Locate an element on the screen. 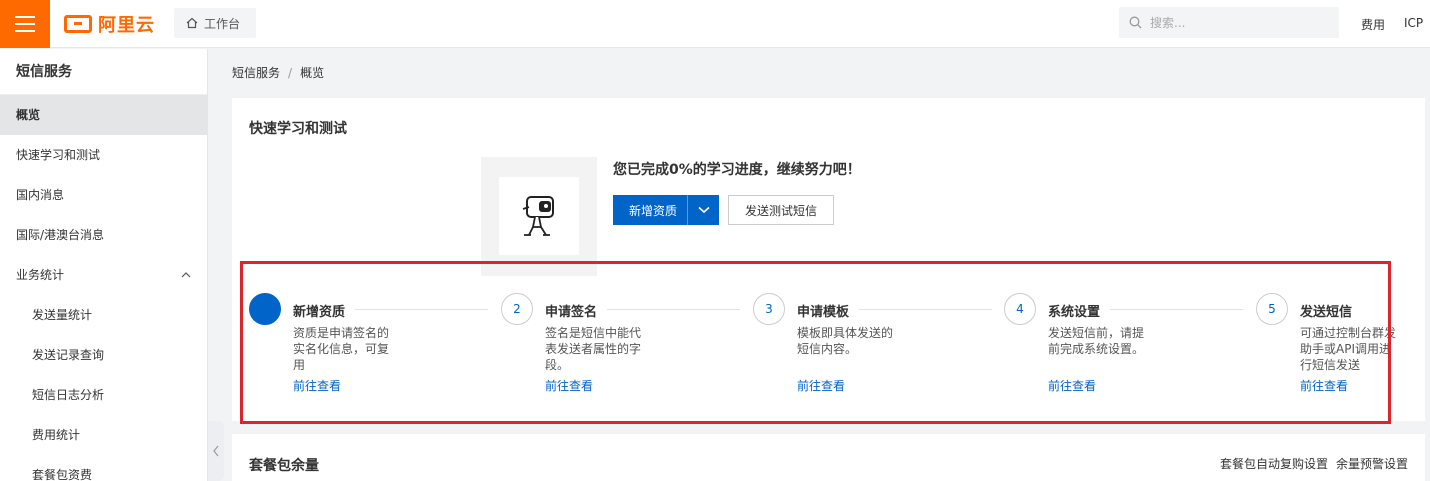 The height and width of the screenshot is (481, 1430). sidebar-item-business-stats: 业务统计 is located at coordinates (103, 275).